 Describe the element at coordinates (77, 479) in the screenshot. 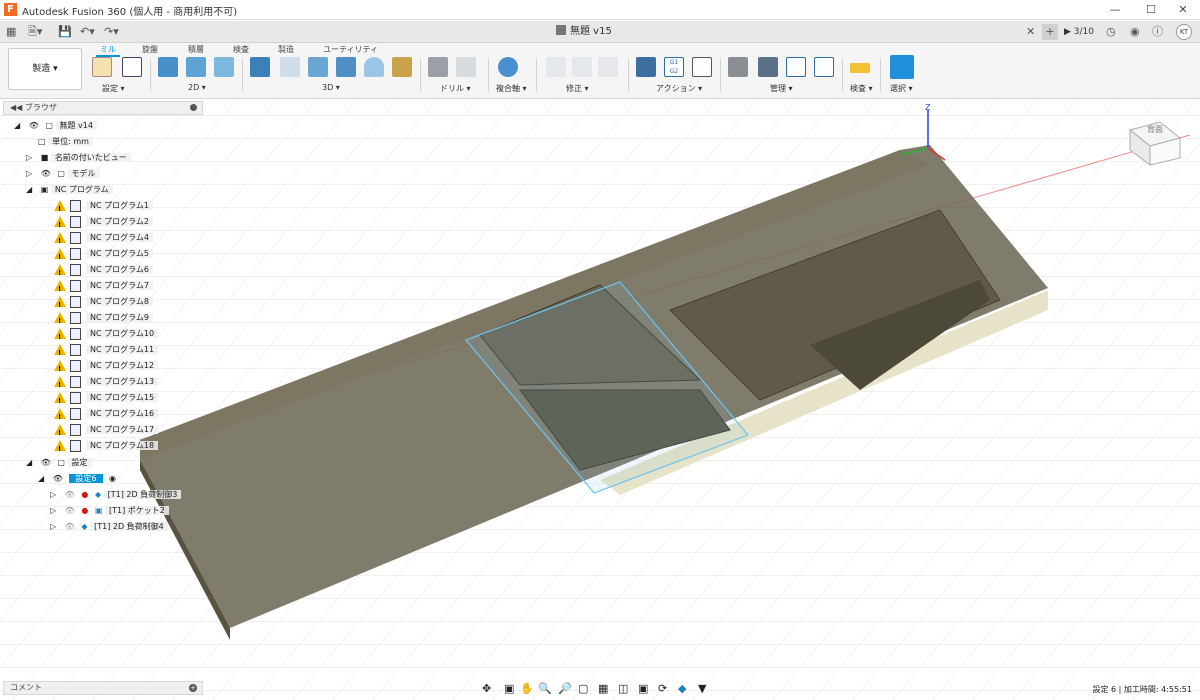

I see `browser-setup-active: ◢ 👁 設定6 ◉` at that location.